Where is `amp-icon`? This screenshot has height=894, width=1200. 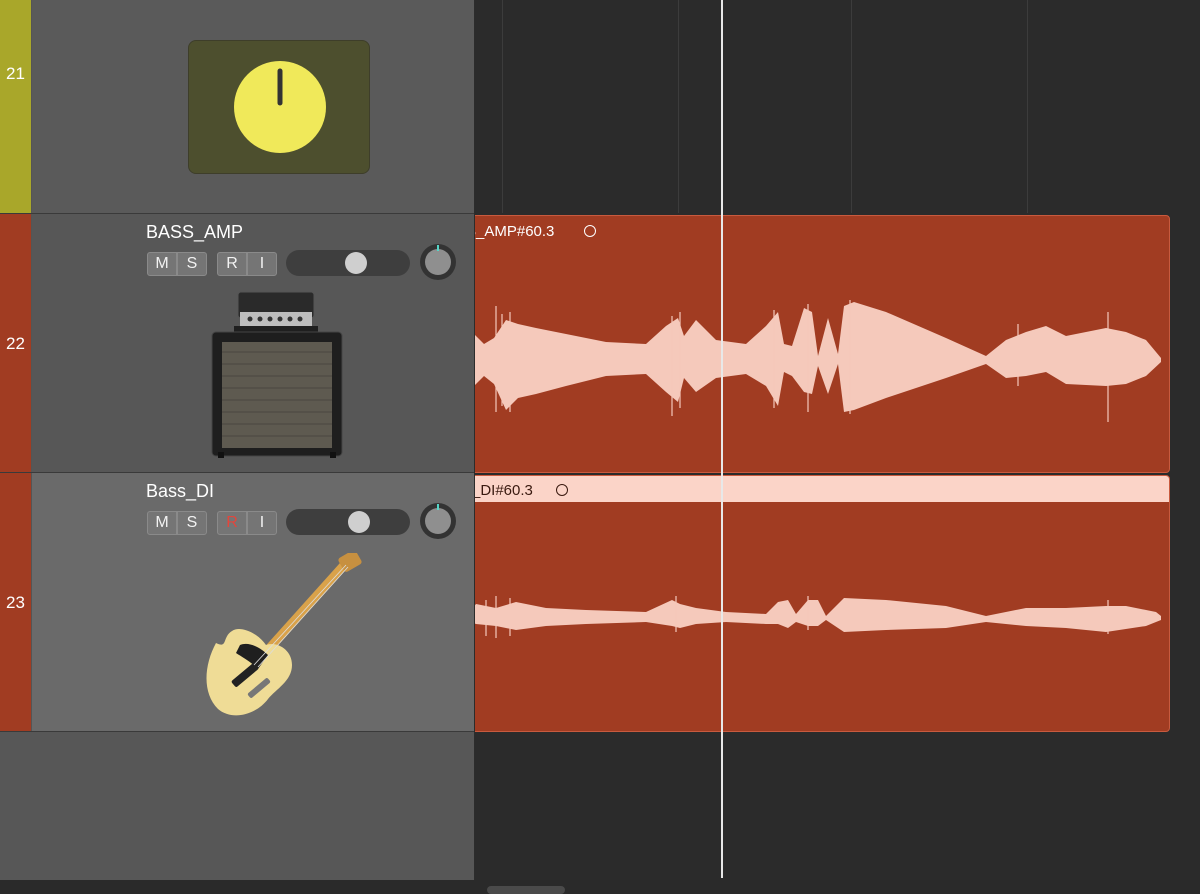
amp-icon is located at coordinates (277, 374).